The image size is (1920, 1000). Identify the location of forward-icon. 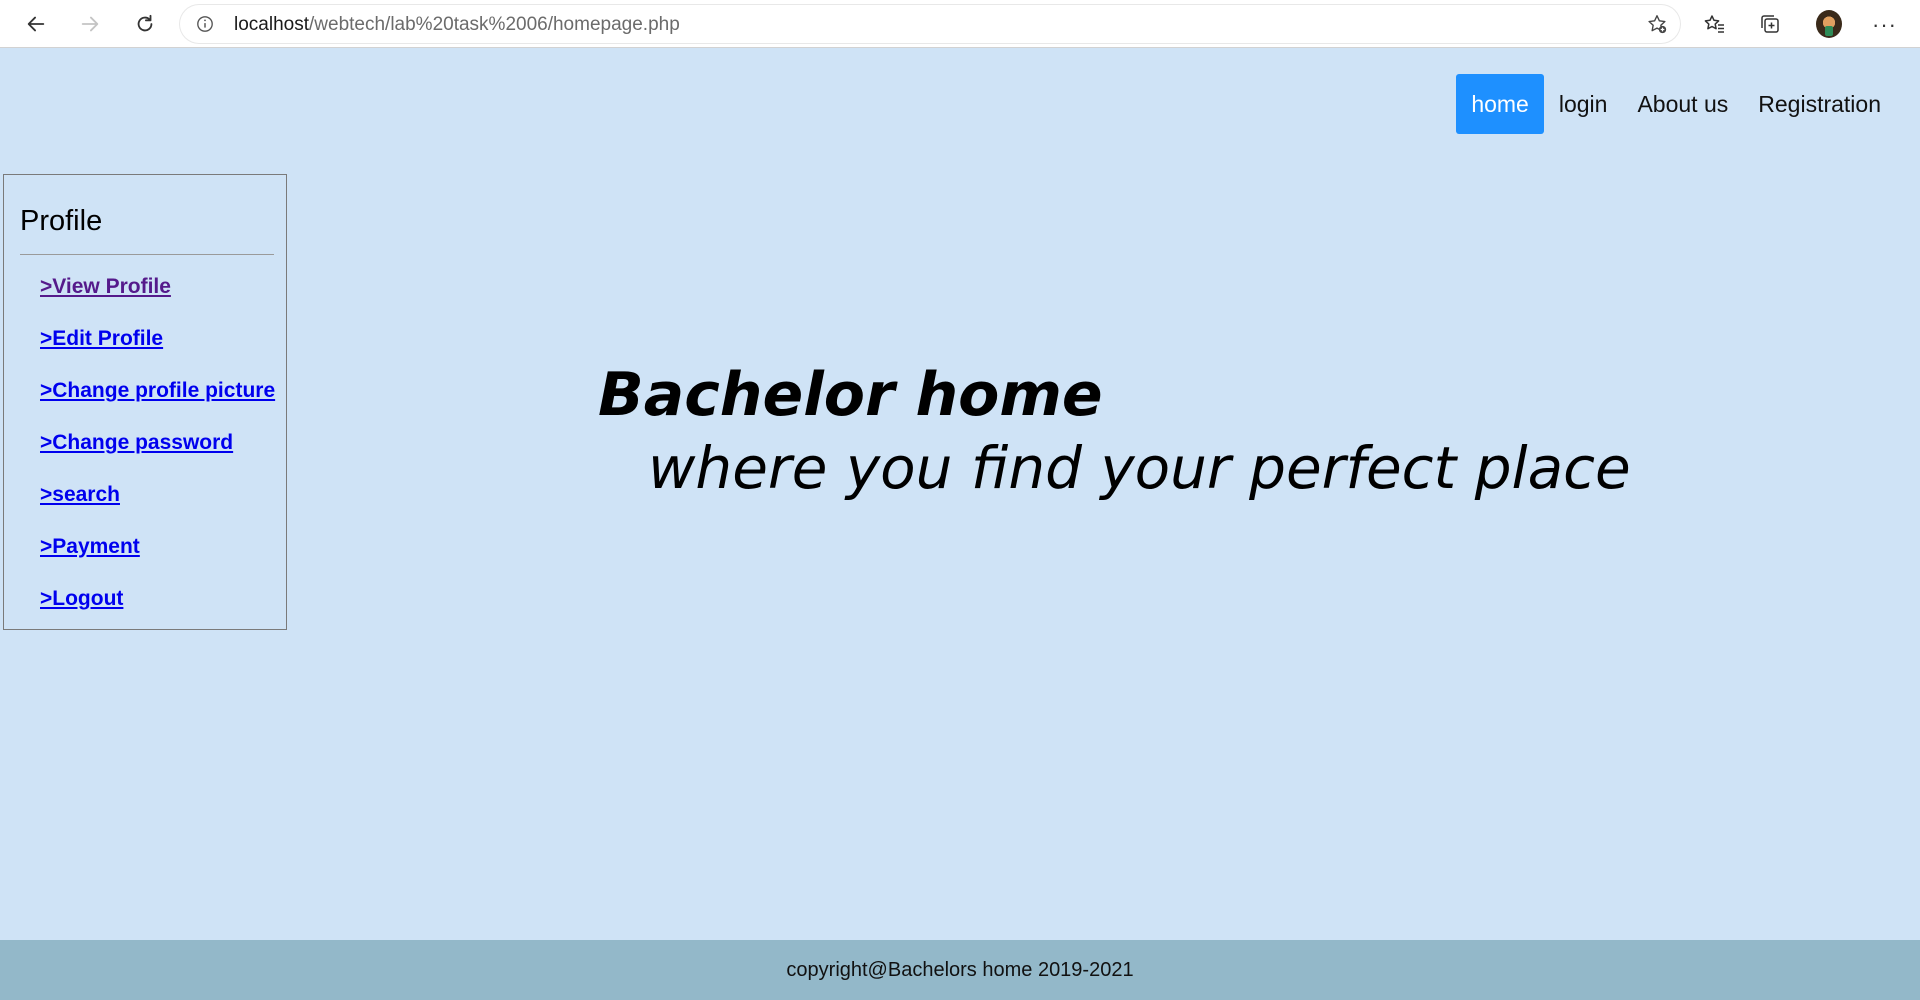
(90, 24).